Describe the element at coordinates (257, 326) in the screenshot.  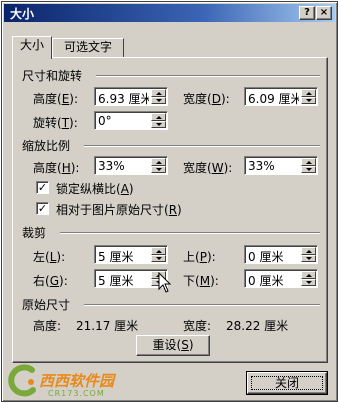
I see `original-width-value: 28.22 厘米` at that location.